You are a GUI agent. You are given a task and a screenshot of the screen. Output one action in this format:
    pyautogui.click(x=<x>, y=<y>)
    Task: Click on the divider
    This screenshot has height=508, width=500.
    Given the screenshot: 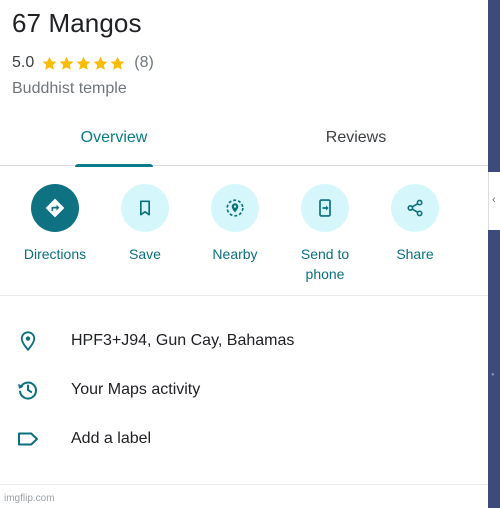 What is the action you would take?
    pyautogui.click(x=244, y=484)
    